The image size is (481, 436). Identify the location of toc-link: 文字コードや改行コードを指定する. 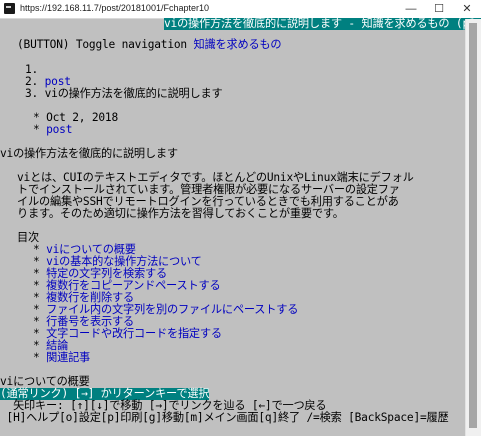
(134, 333).